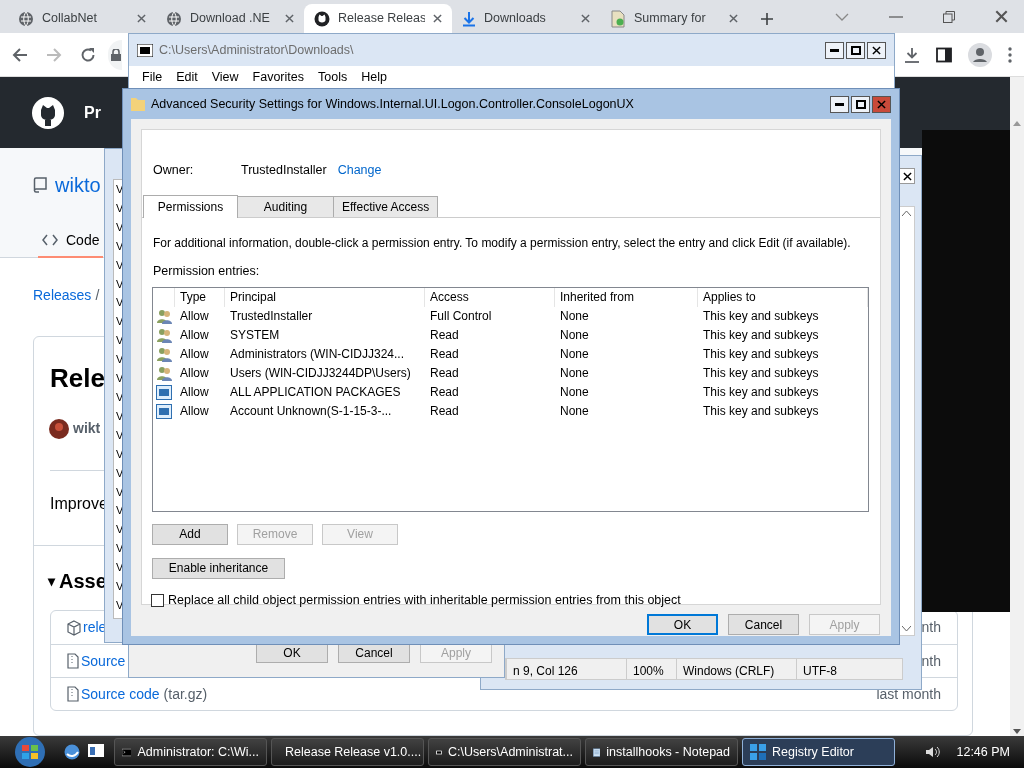 The image size is (1024, 768). What do you see at coordinates (82, 18) in the screenshot?
I see `browser-tab: CollabNet` at bounding box center [82, 18].